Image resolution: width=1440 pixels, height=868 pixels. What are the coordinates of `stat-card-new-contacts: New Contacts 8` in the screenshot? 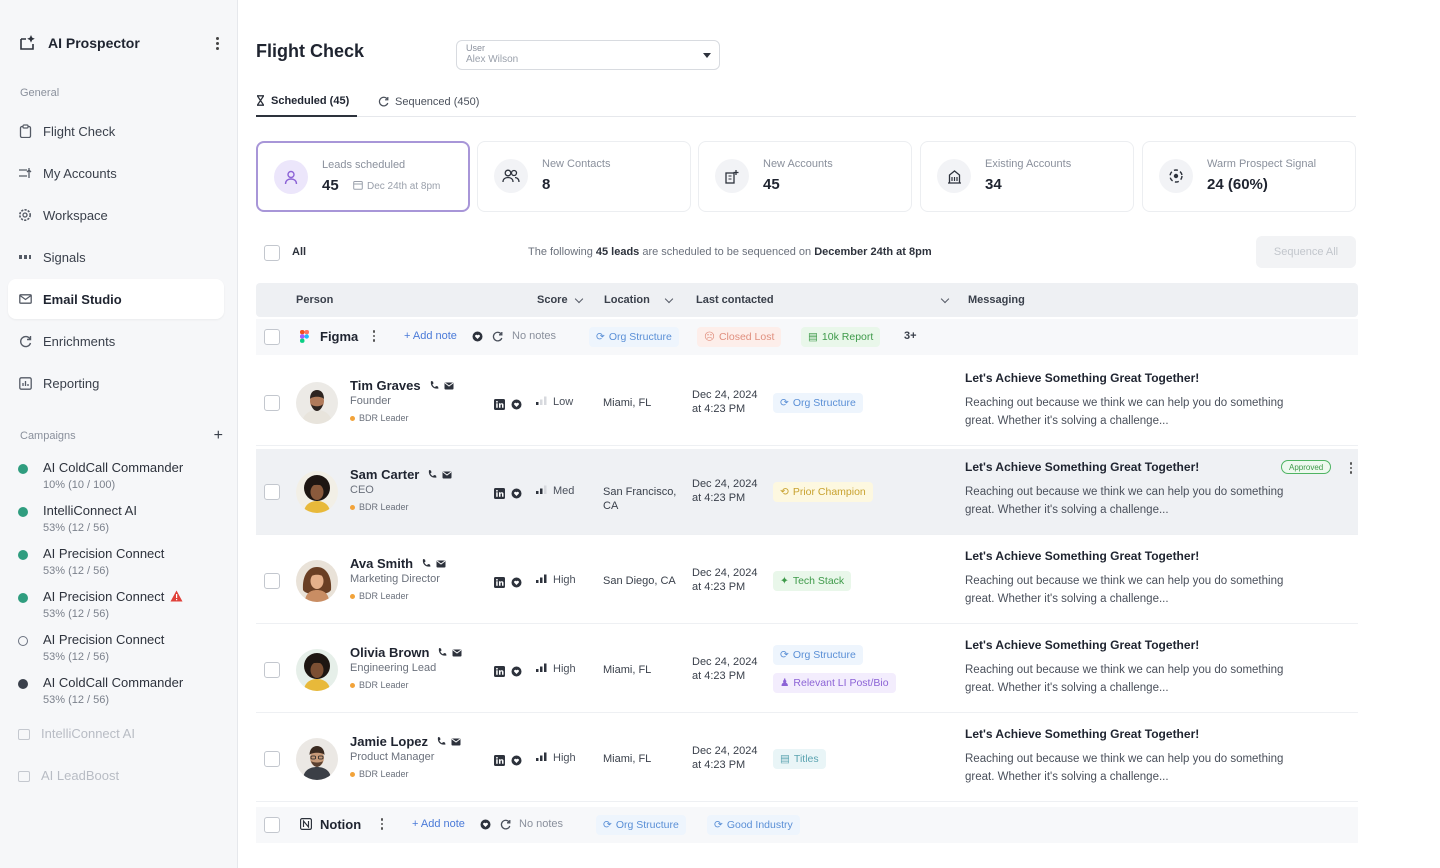 It's located at (584, 176).